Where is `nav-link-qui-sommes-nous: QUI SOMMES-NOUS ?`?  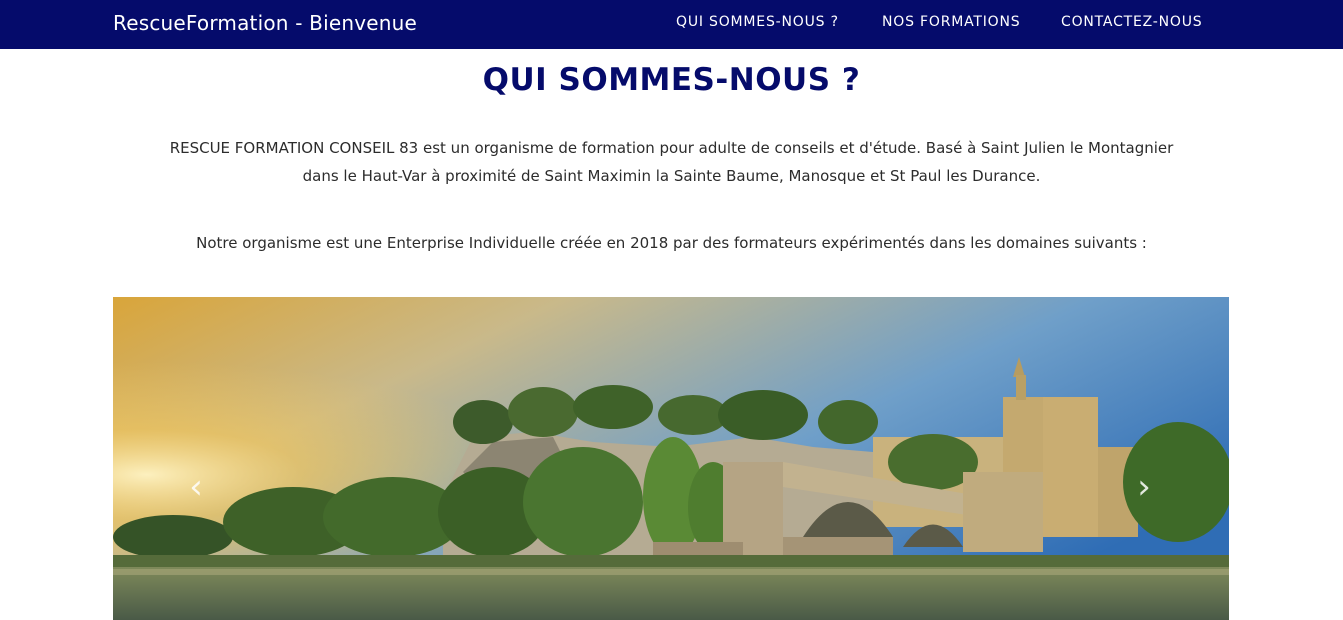 nav-link-qui-sommes-nous: QUI SOMMES-NOUS ? is located at coordinates (757, 22).